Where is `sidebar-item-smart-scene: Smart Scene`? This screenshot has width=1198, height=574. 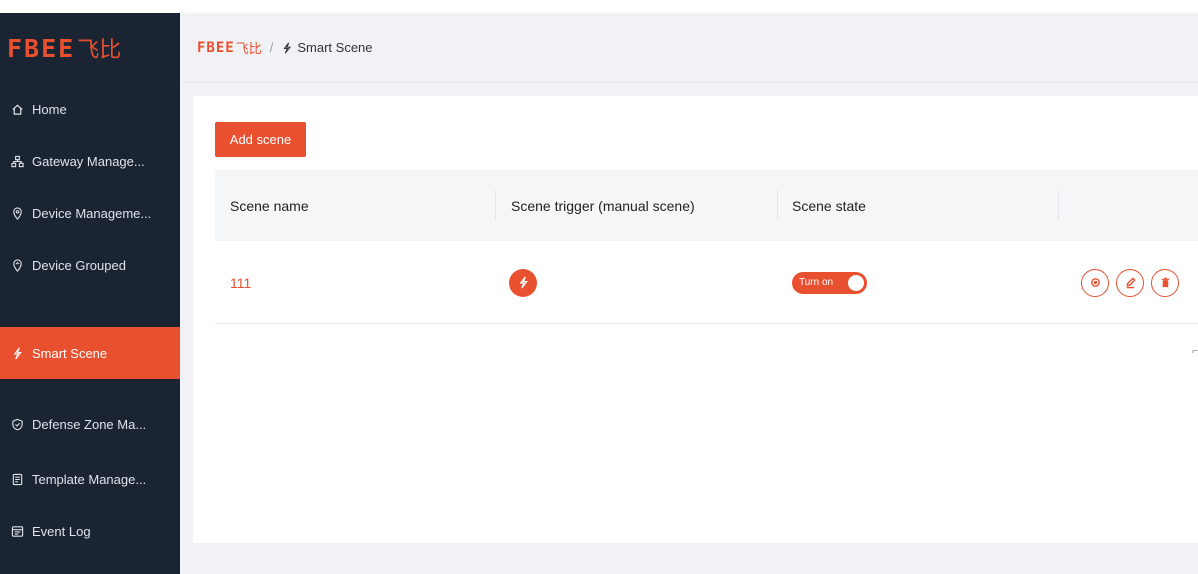 sidebar-item-smart-scene: Smart Scene is located at coordinates (90, 353).